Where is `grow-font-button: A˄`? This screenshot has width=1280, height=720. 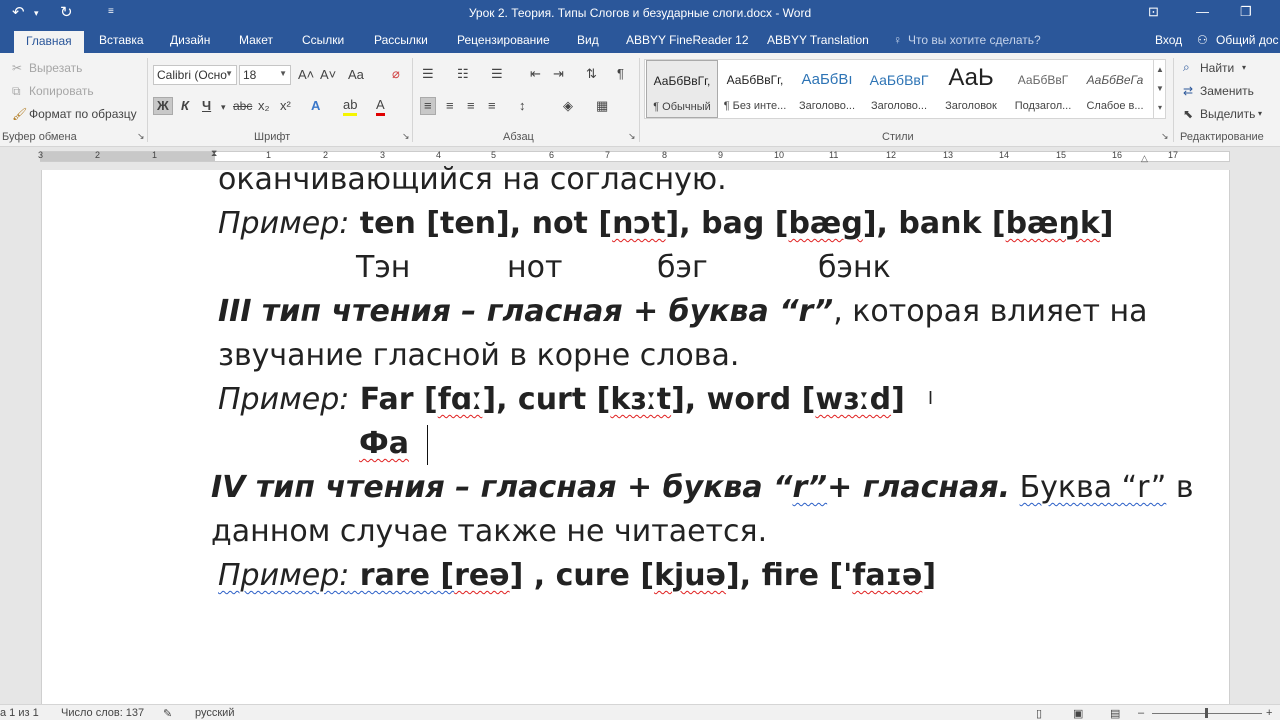
grow-font-button: A˄ is located at coordinates (306, 75).